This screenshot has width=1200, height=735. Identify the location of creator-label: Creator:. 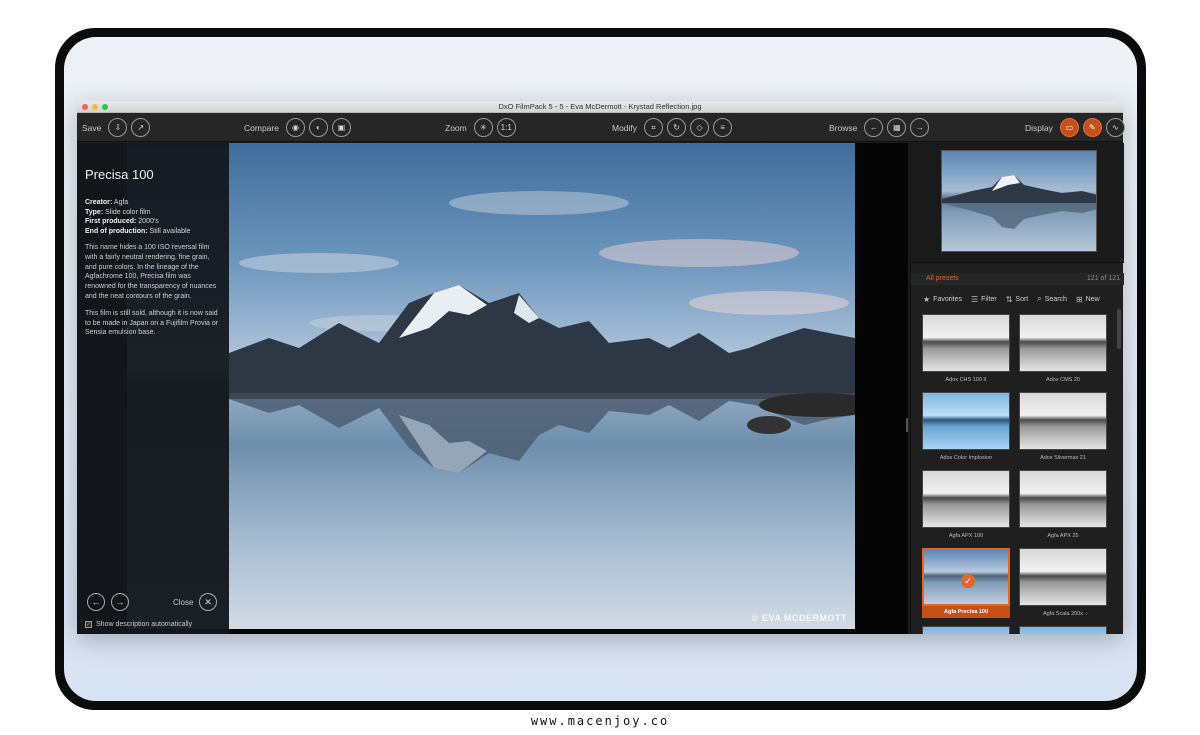
(99, 202).